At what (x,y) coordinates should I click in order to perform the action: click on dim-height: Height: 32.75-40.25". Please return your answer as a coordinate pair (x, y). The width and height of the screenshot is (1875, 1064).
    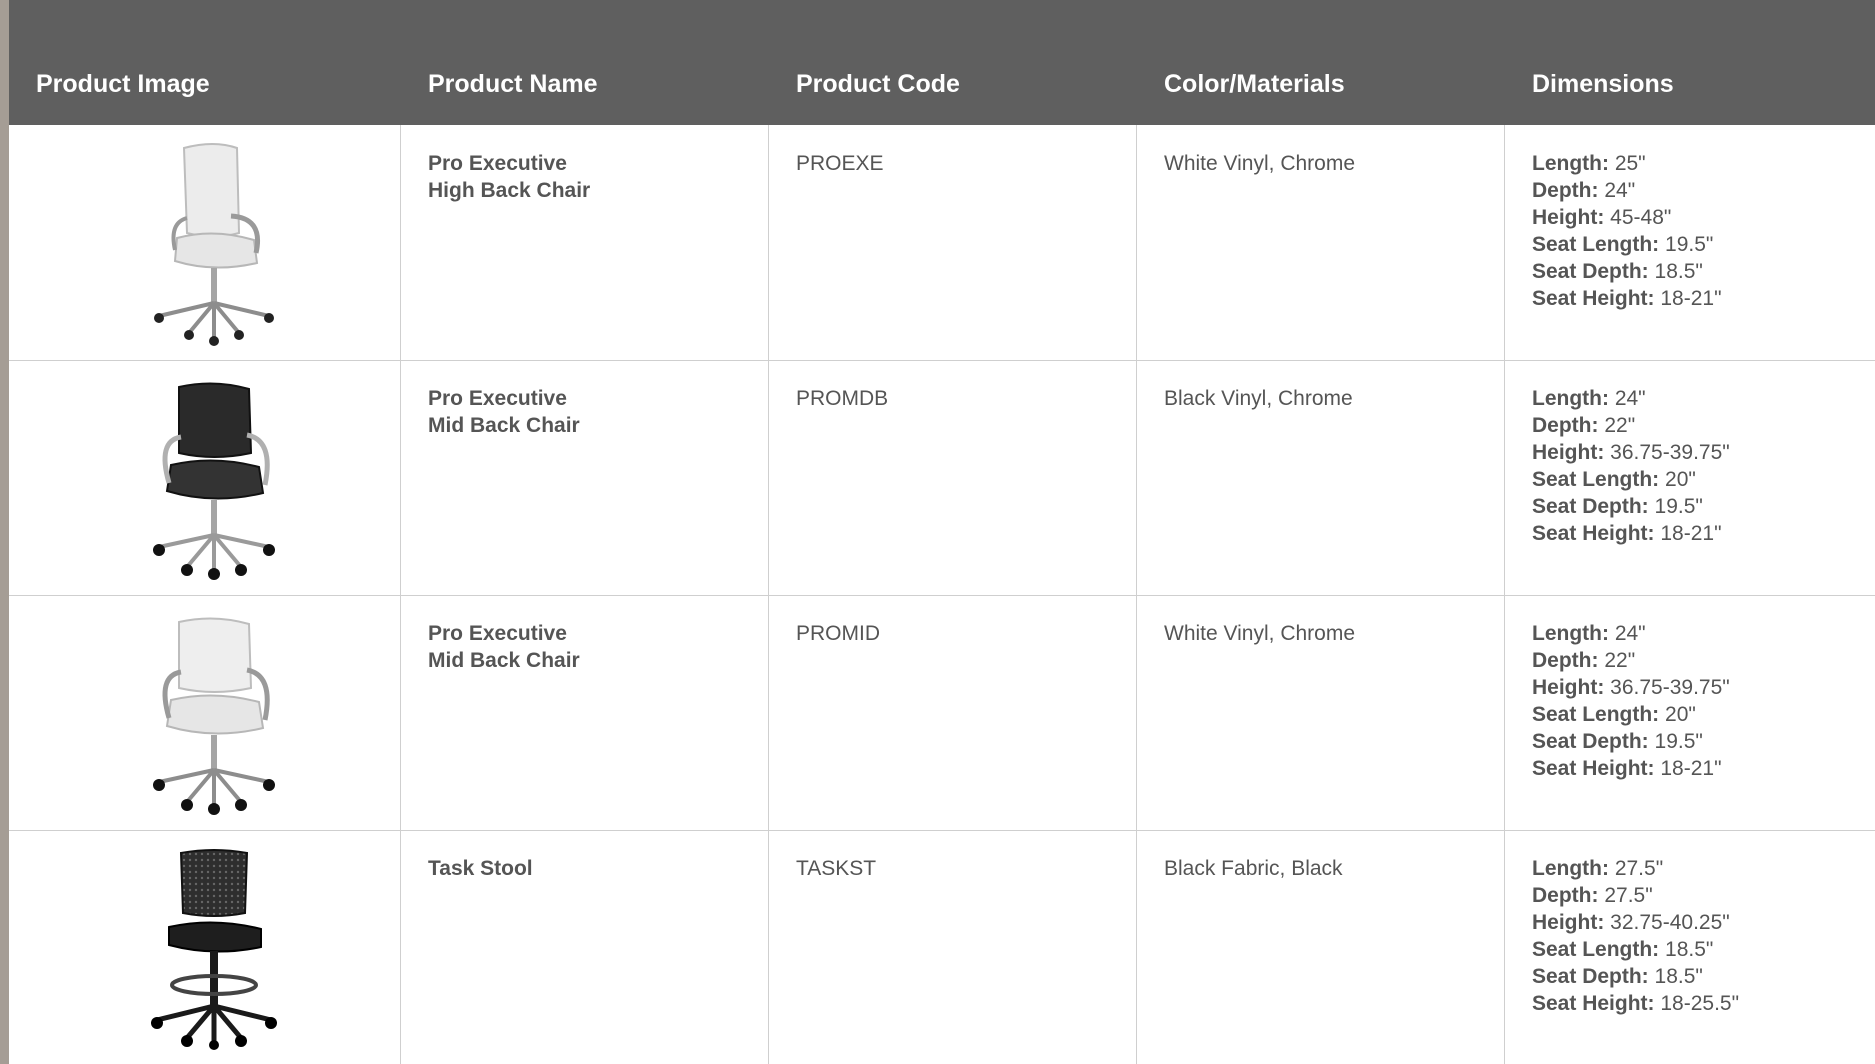
    Looking at the image, I should click on (1631, 922).